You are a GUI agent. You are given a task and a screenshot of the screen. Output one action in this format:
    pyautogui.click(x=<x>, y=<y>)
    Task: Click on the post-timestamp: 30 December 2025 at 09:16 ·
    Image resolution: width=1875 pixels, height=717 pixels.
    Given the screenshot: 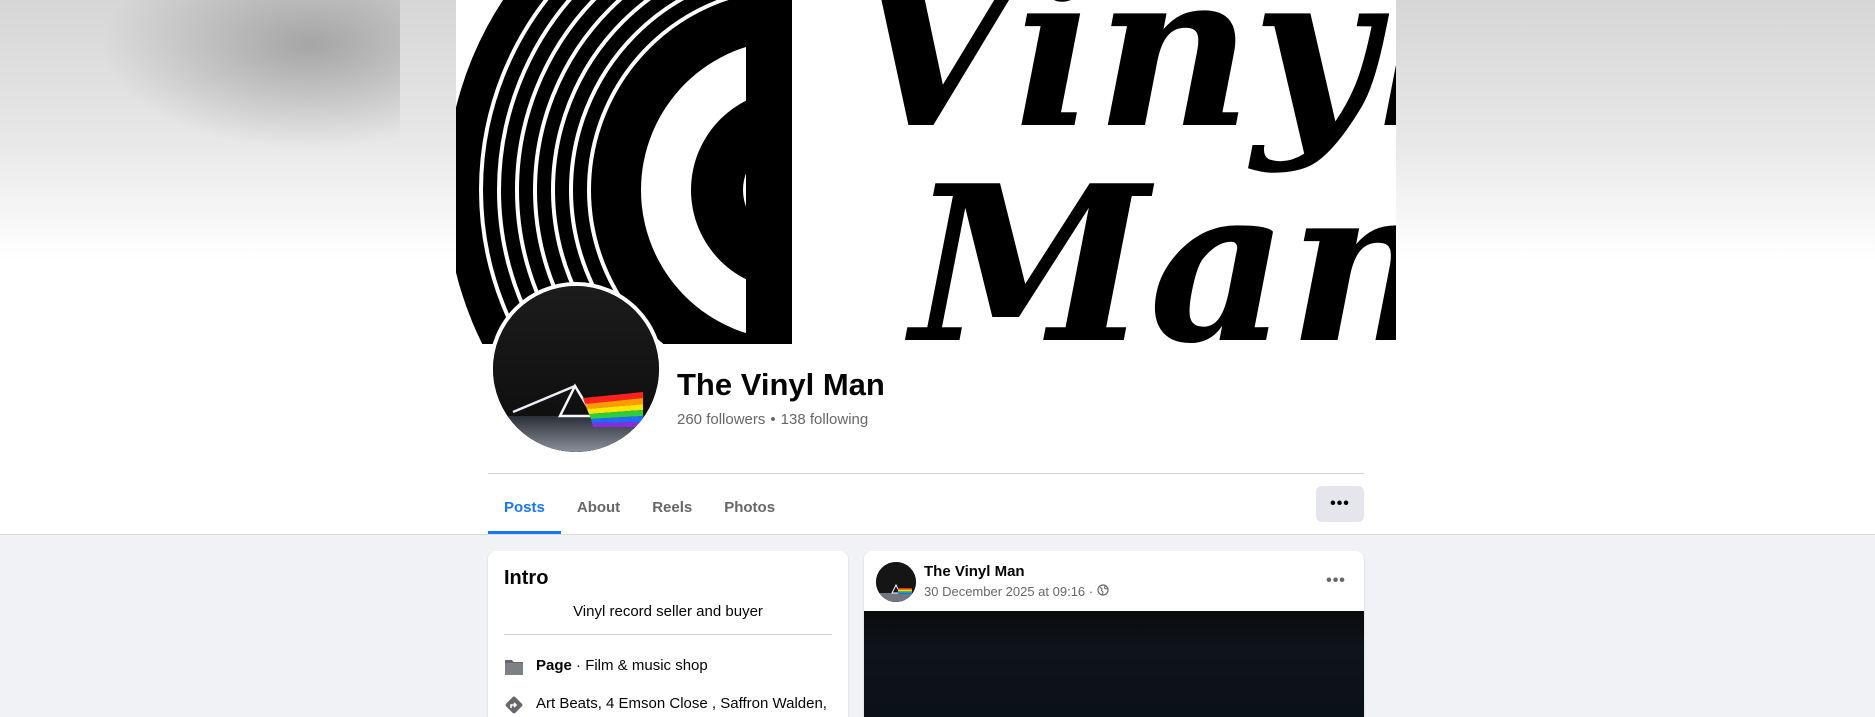 What is the action you would take?
    pyautogui.click(x=1008, y=591)
    